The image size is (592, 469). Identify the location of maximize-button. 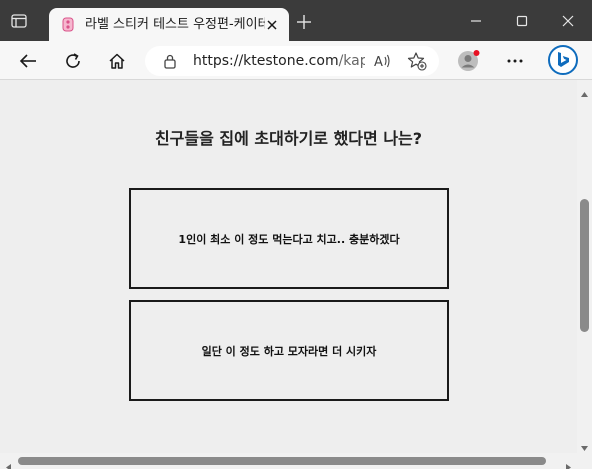
(522, 20).